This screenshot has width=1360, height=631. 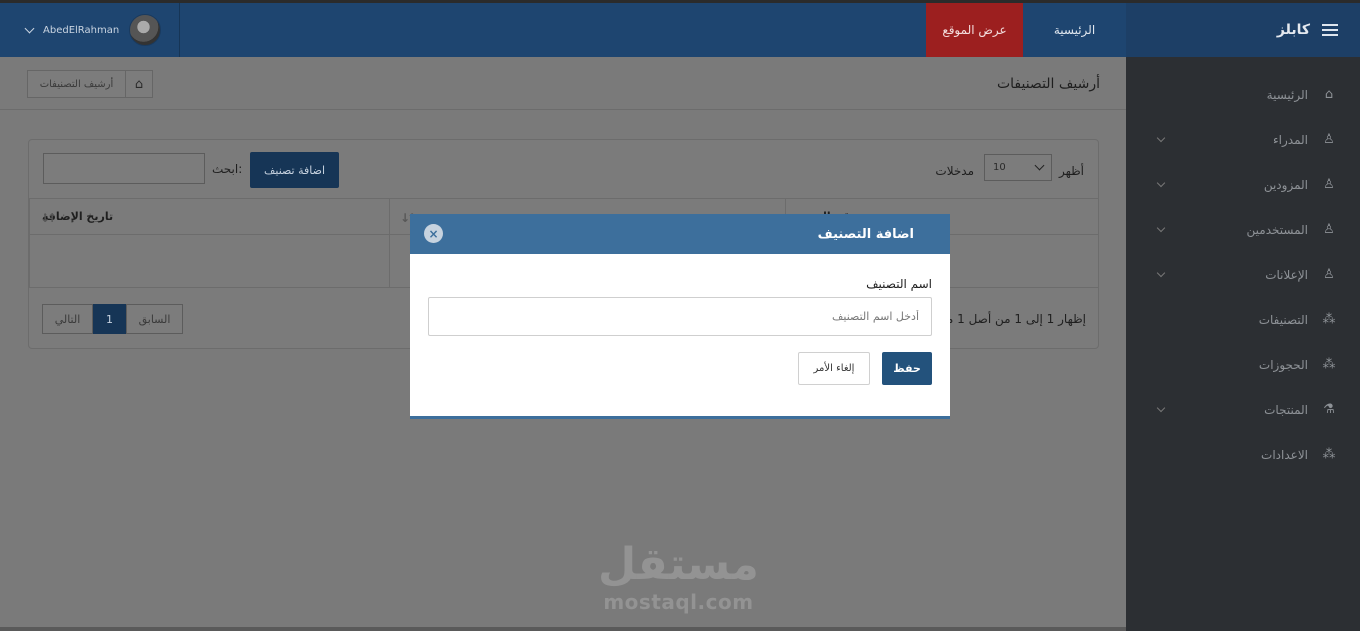 I want to click on modal-title: اضافة التصنيف, so click(x=865, y=234).